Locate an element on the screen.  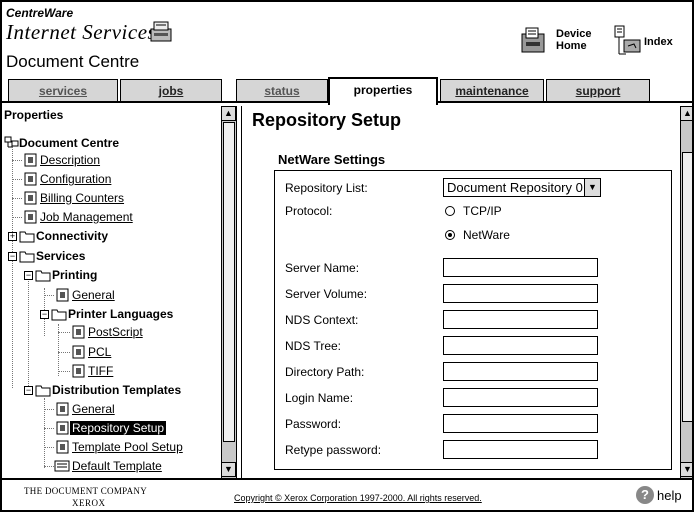
folder-icon is located at coordinates (27, 237).